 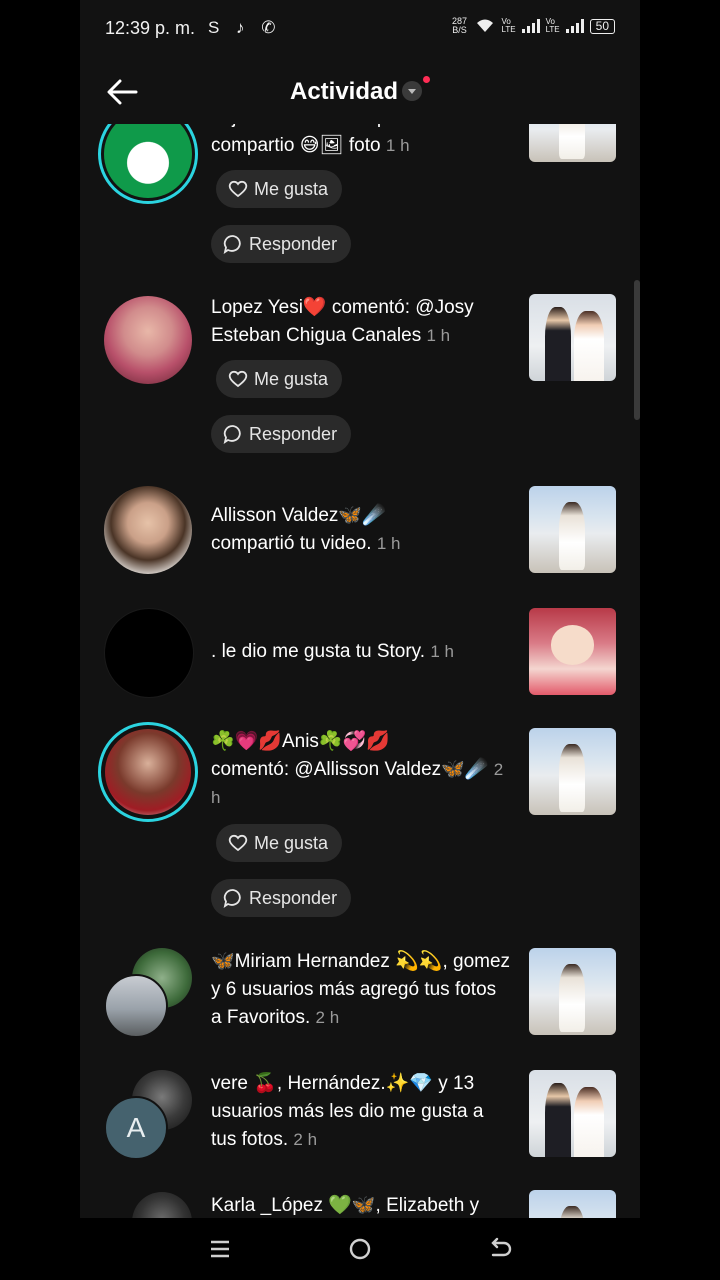 I want to click on page-title: Actividad, so click(x=360, y=91).